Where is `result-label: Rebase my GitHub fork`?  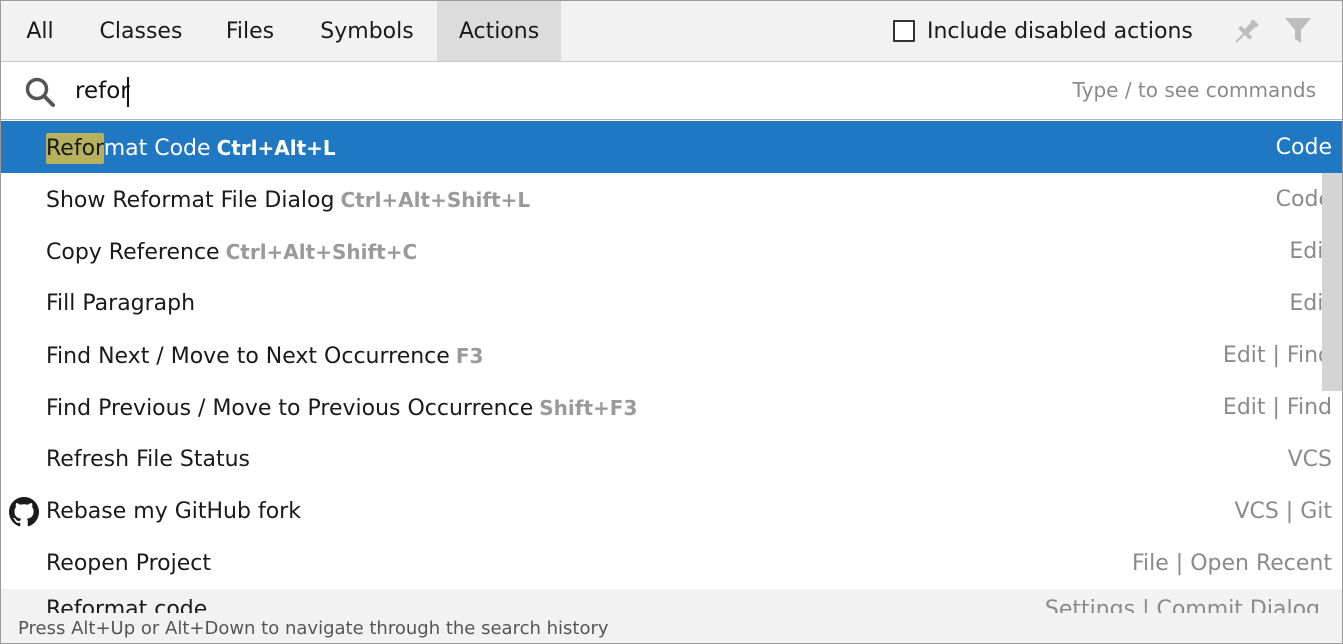
result-label: Rebase my GitHub fork is located at coordinates (173, 511).